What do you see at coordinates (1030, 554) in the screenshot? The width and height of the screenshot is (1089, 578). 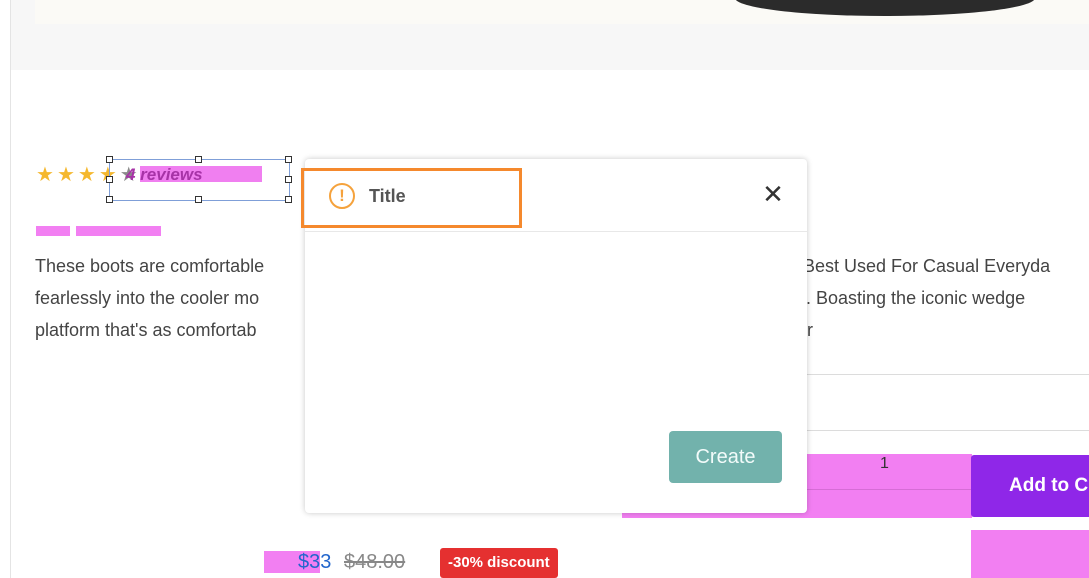 I see `secondary-button-placeholder` at bounding box center [1030, 554].